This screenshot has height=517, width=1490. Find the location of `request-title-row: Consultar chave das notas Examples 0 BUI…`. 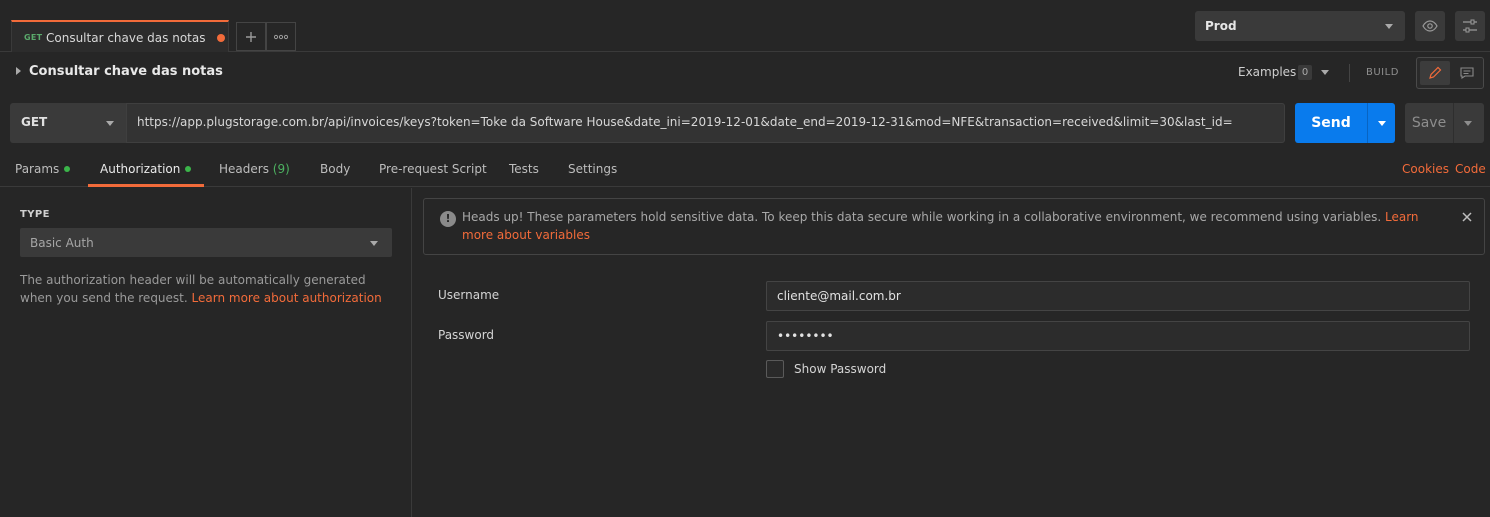

request-title-row: Consultar chave das notas Examples 0 BUI… is located at coordinates (745, 72).